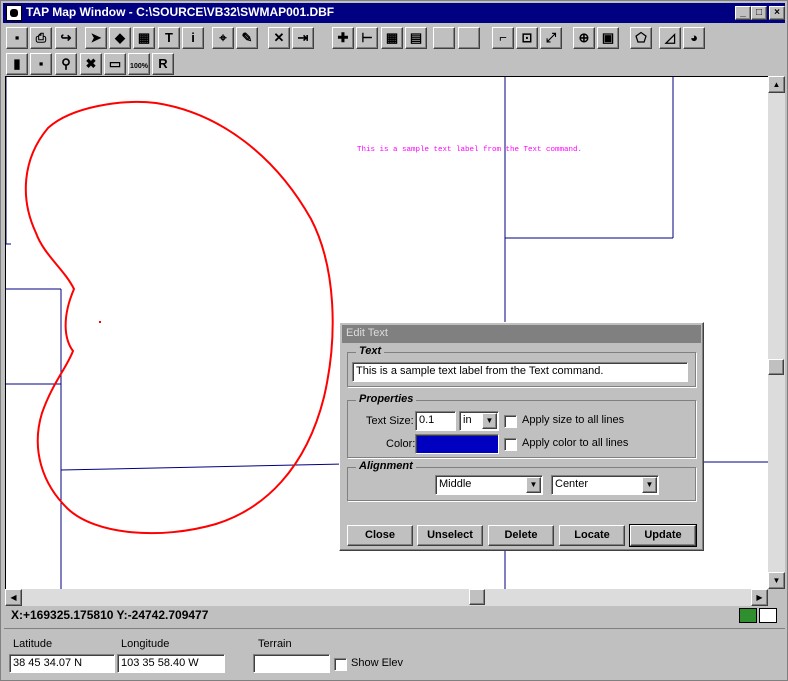  What do you see at coordinates (435, 421) in the screenshot?
I see `text-size-input: 0.1` at bounding box center [435, 421].